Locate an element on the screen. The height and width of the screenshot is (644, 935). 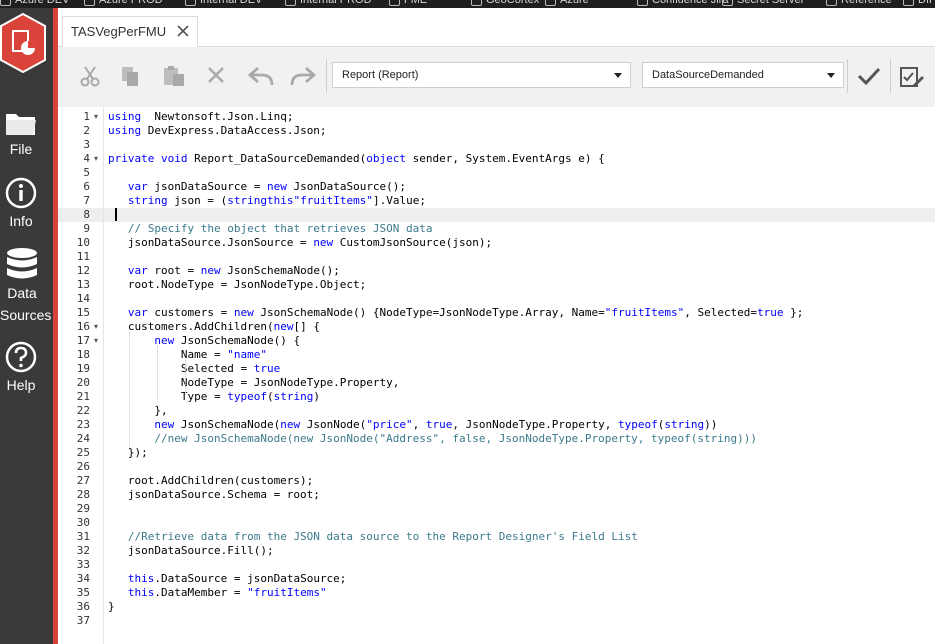
bookmark-item: Azure PROD is located at coordinates (123, 3).